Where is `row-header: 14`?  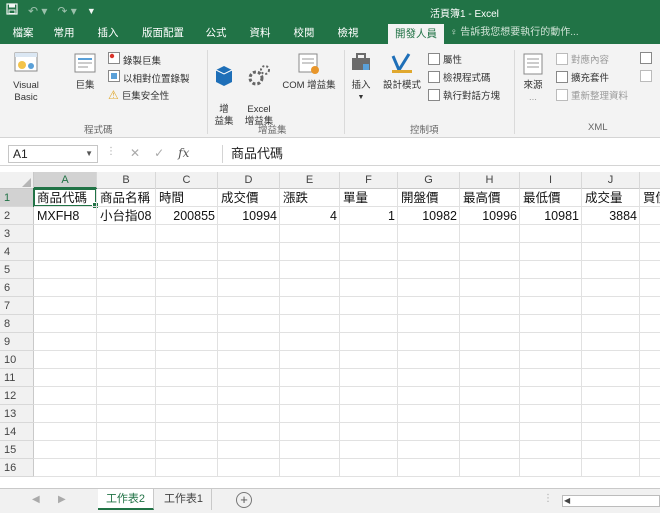 row-header: 14 is located at coordinates (17, 432).